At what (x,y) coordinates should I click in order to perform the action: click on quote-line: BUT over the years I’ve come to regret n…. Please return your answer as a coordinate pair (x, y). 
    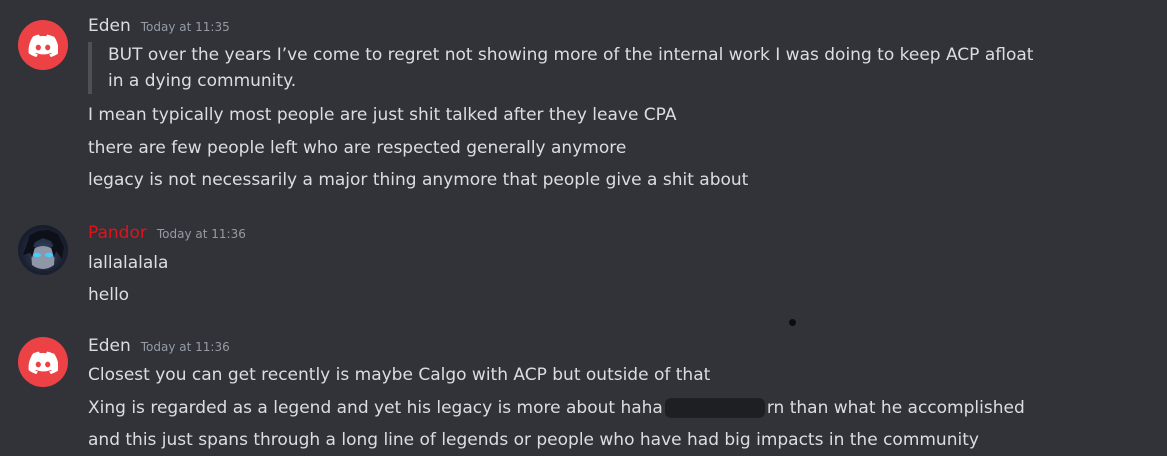
    Looking at the image, I should click on (571, 55).